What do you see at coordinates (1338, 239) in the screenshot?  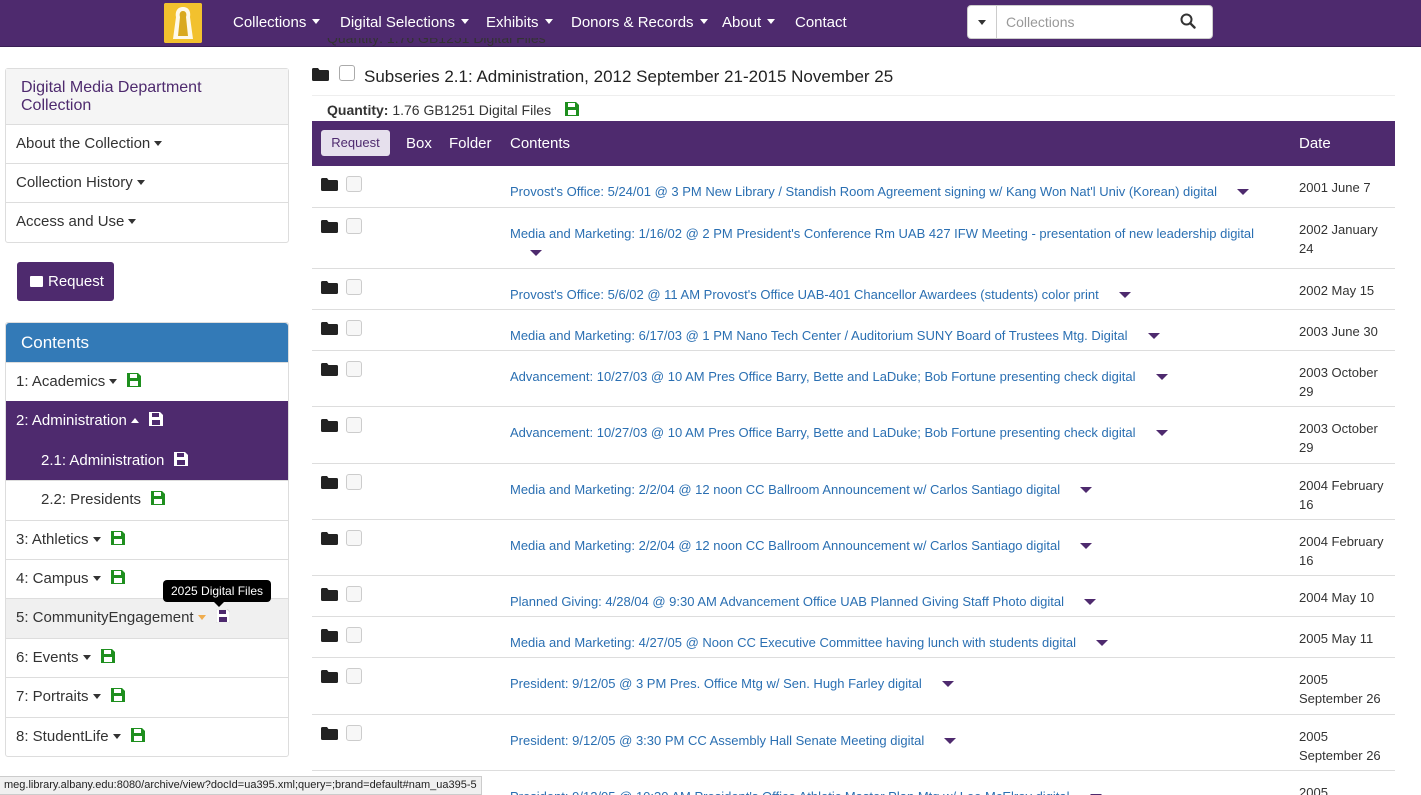 I see `item-date: 2002 January 24` at bounding box center [1338, 239].